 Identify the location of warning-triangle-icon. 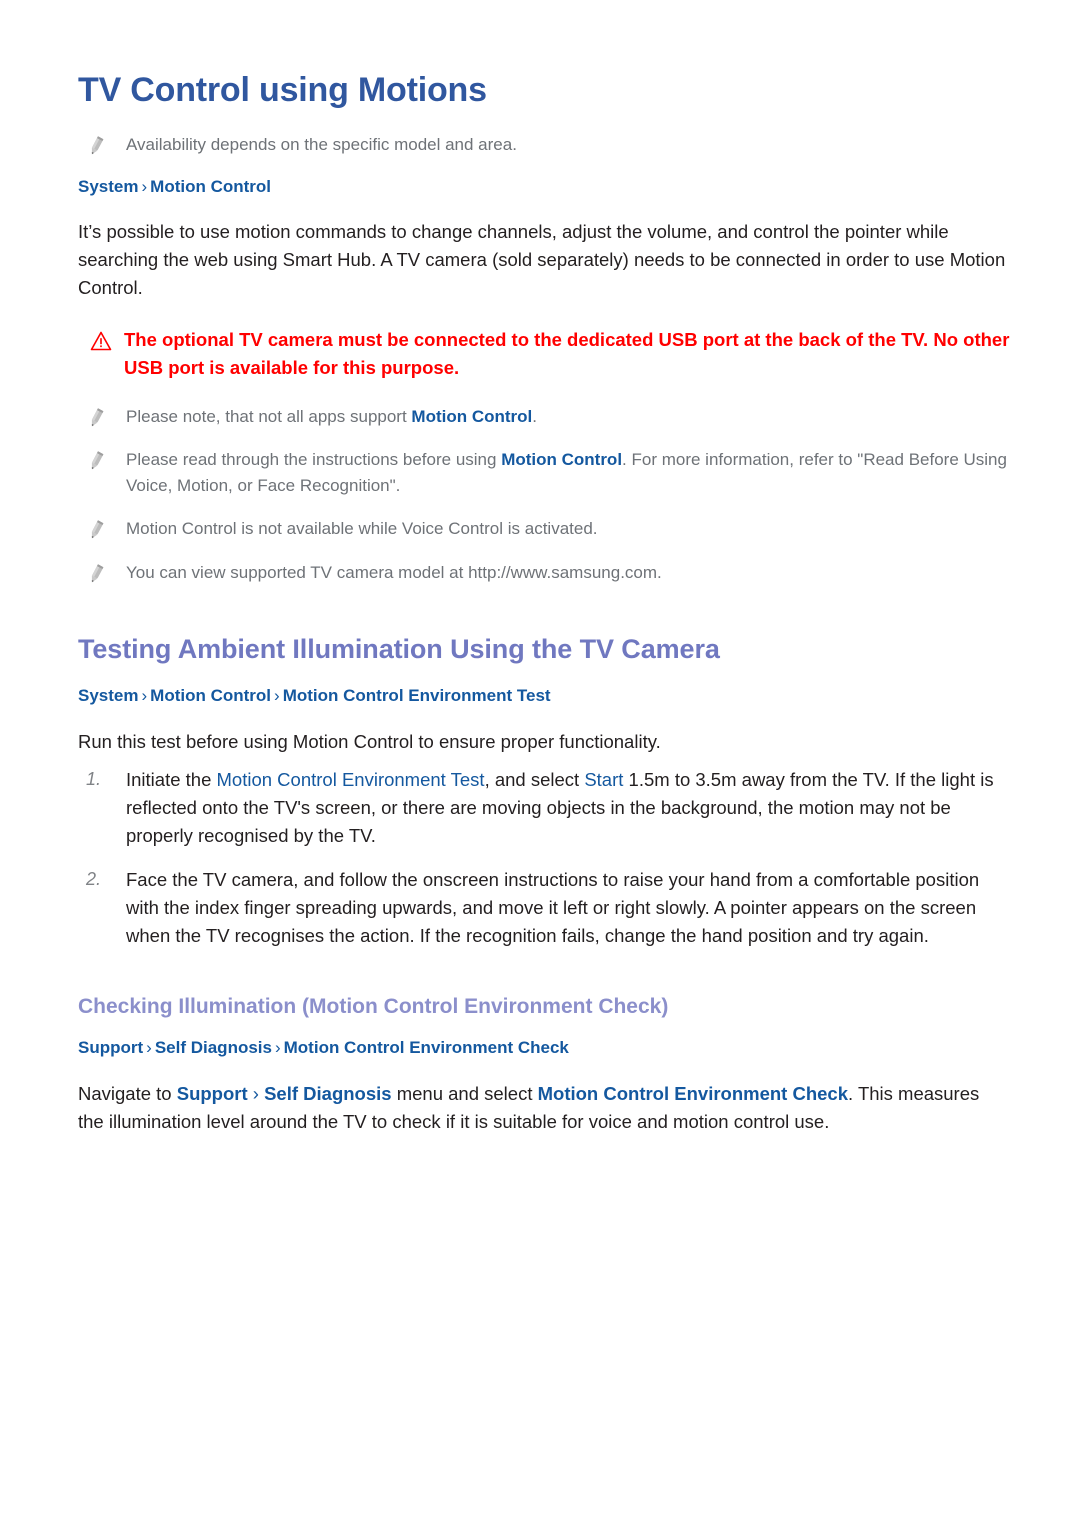
(101, 341).